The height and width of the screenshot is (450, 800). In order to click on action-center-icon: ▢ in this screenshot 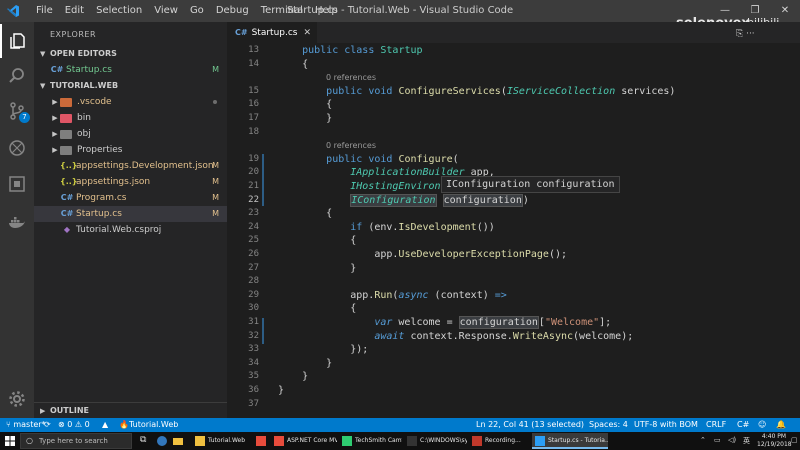, I will do `click(794, 440)`.